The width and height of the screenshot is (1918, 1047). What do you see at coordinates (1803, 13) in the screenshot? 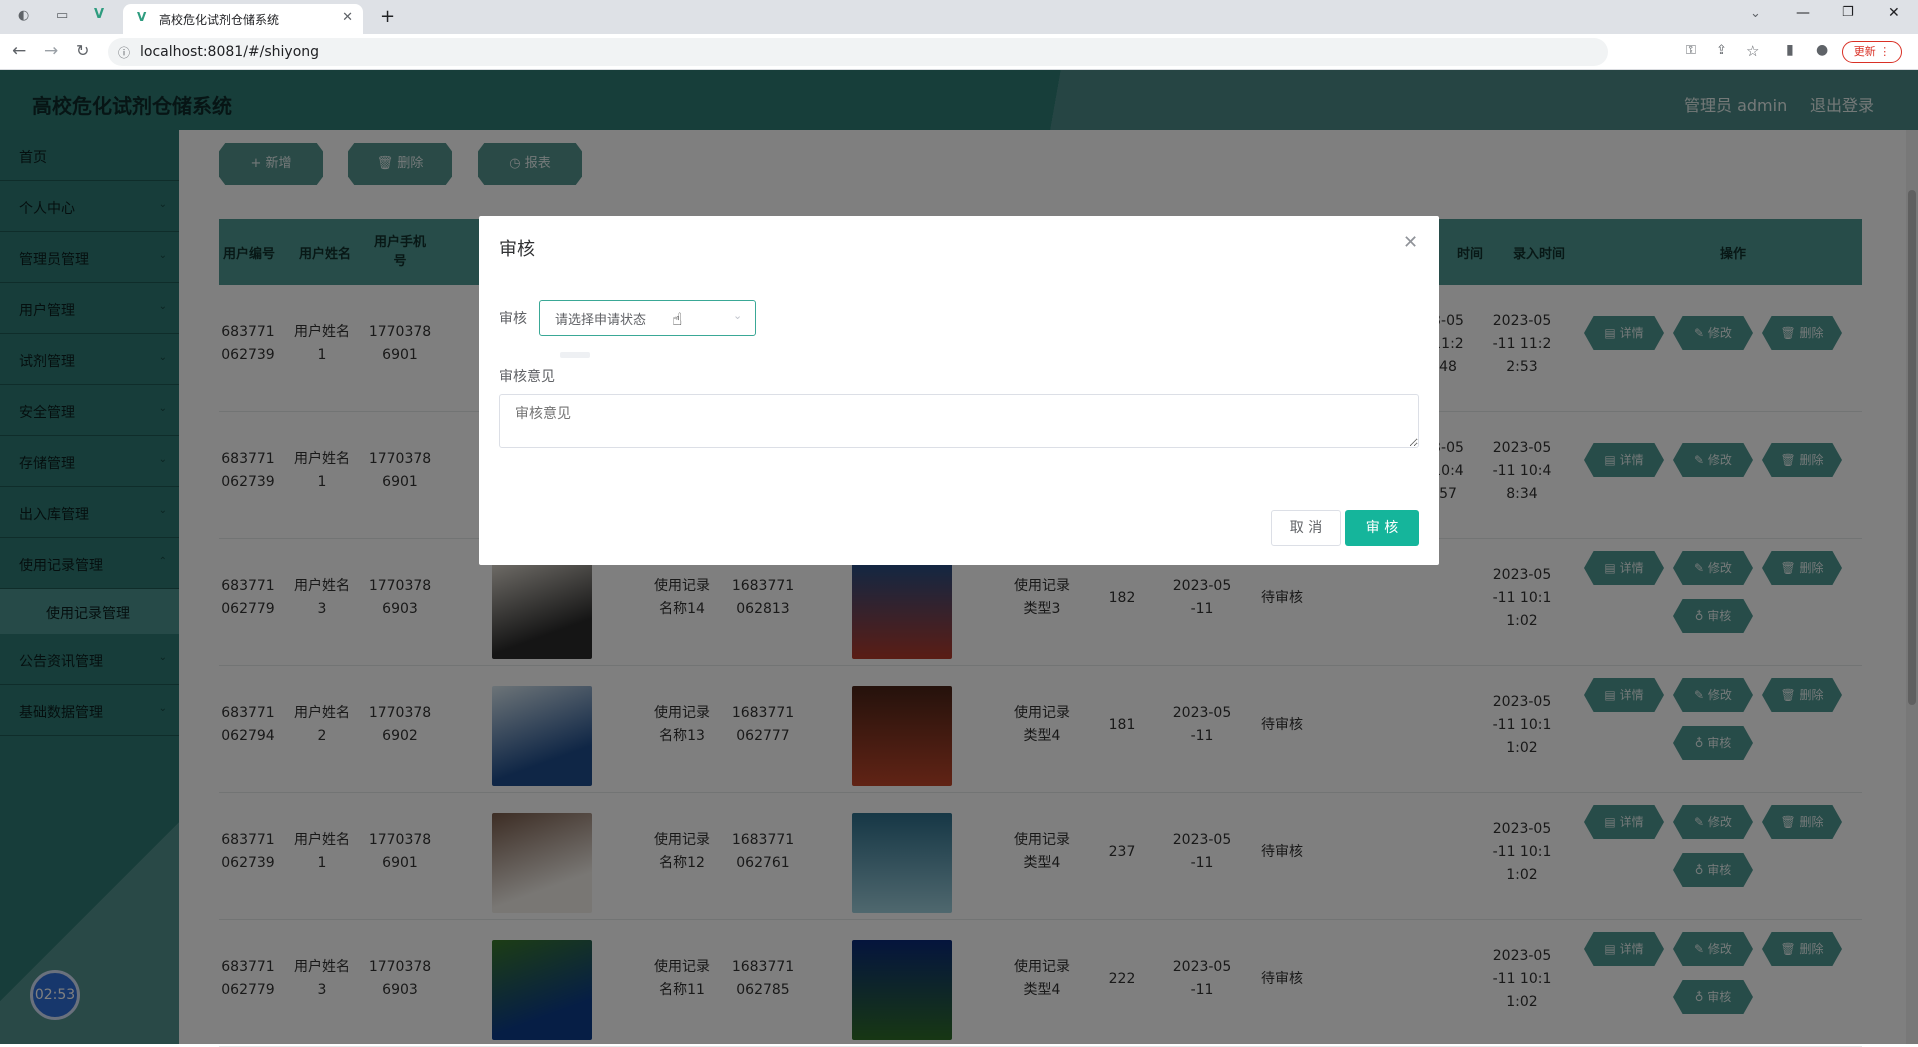
I see `minimize-icon: —` at bounding box center [1803, 13].